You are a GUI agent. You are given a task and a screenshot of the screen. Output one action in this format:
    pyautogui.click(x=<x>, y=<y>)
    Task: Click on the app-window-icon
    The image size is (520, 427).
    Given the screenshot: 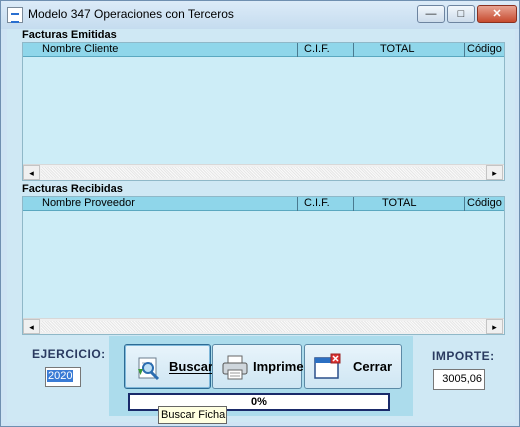 What is the action you would take?
    pyautogui.click(x=15, y=15)
    